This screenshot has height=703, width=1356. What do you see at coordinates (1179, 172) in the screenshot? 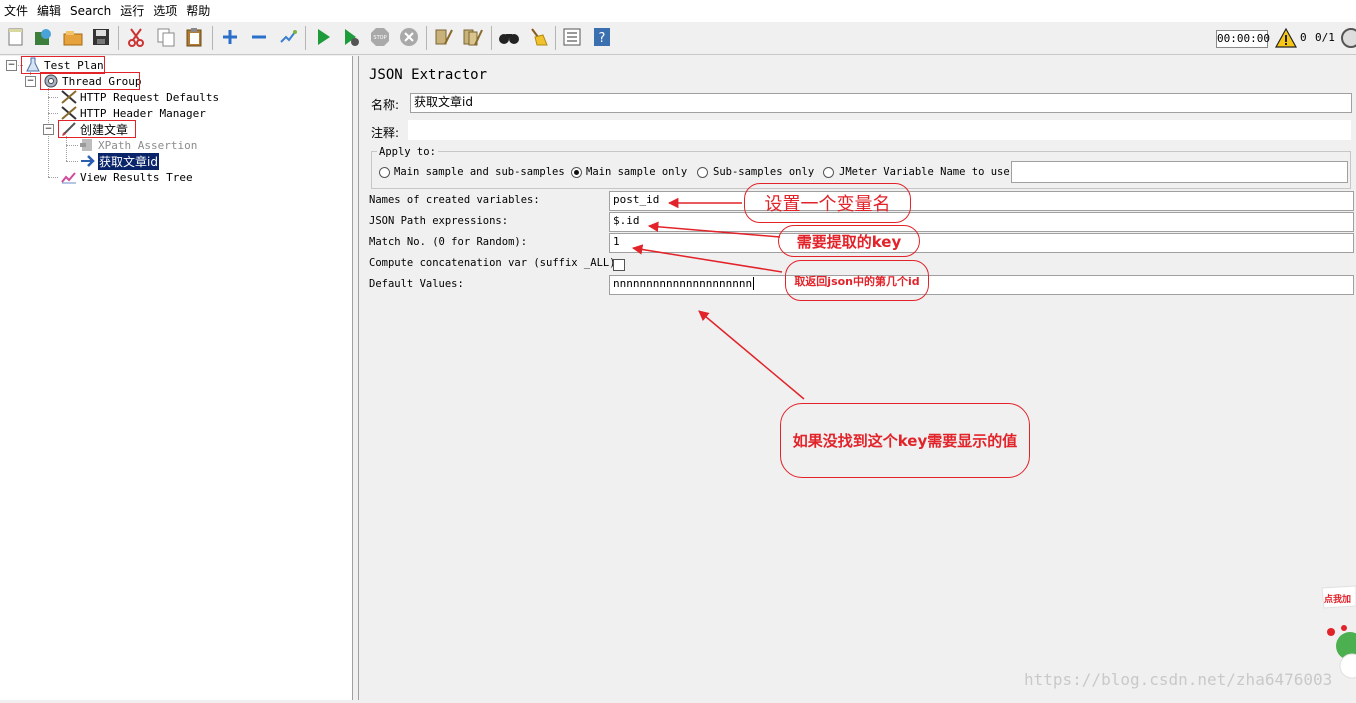
I see `jmeter-variable-field` at bounding box center [1179, 172].